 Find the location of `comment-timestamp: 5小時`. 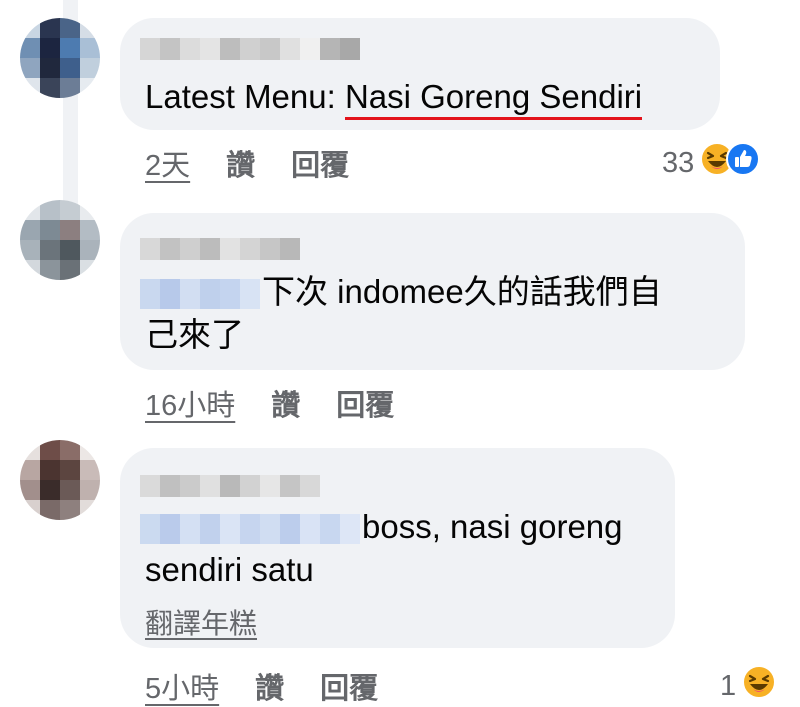

comment-timestamp: 5小時 is located at coordinates (182, 686).